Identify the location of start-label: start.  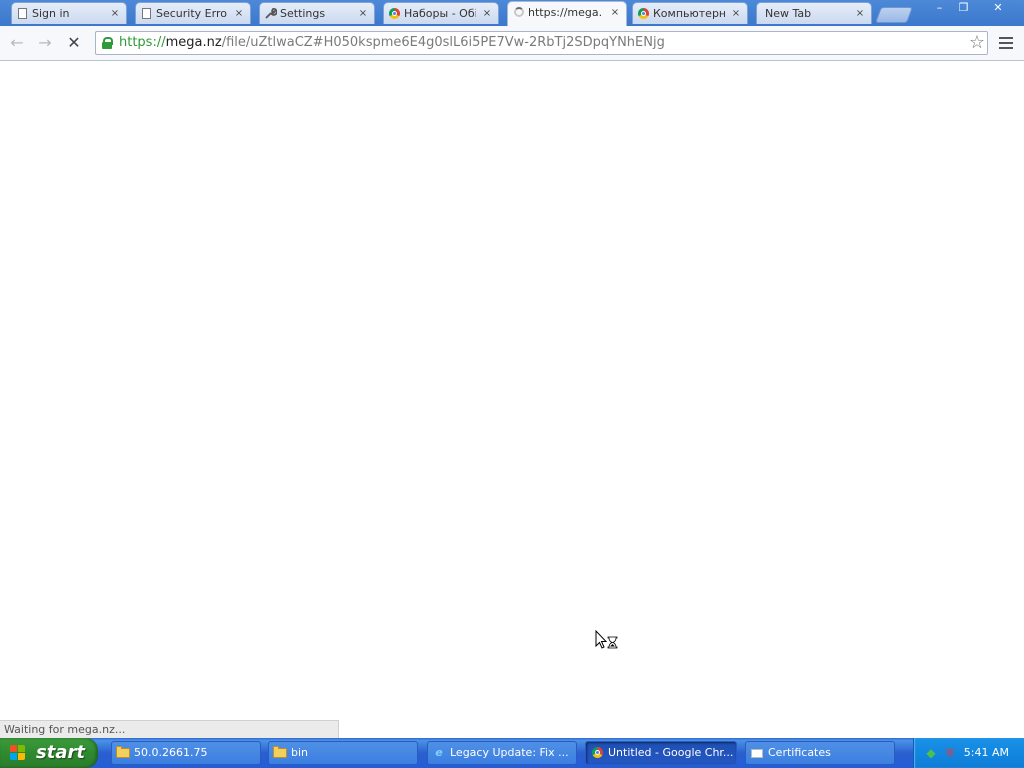
(60, 752).